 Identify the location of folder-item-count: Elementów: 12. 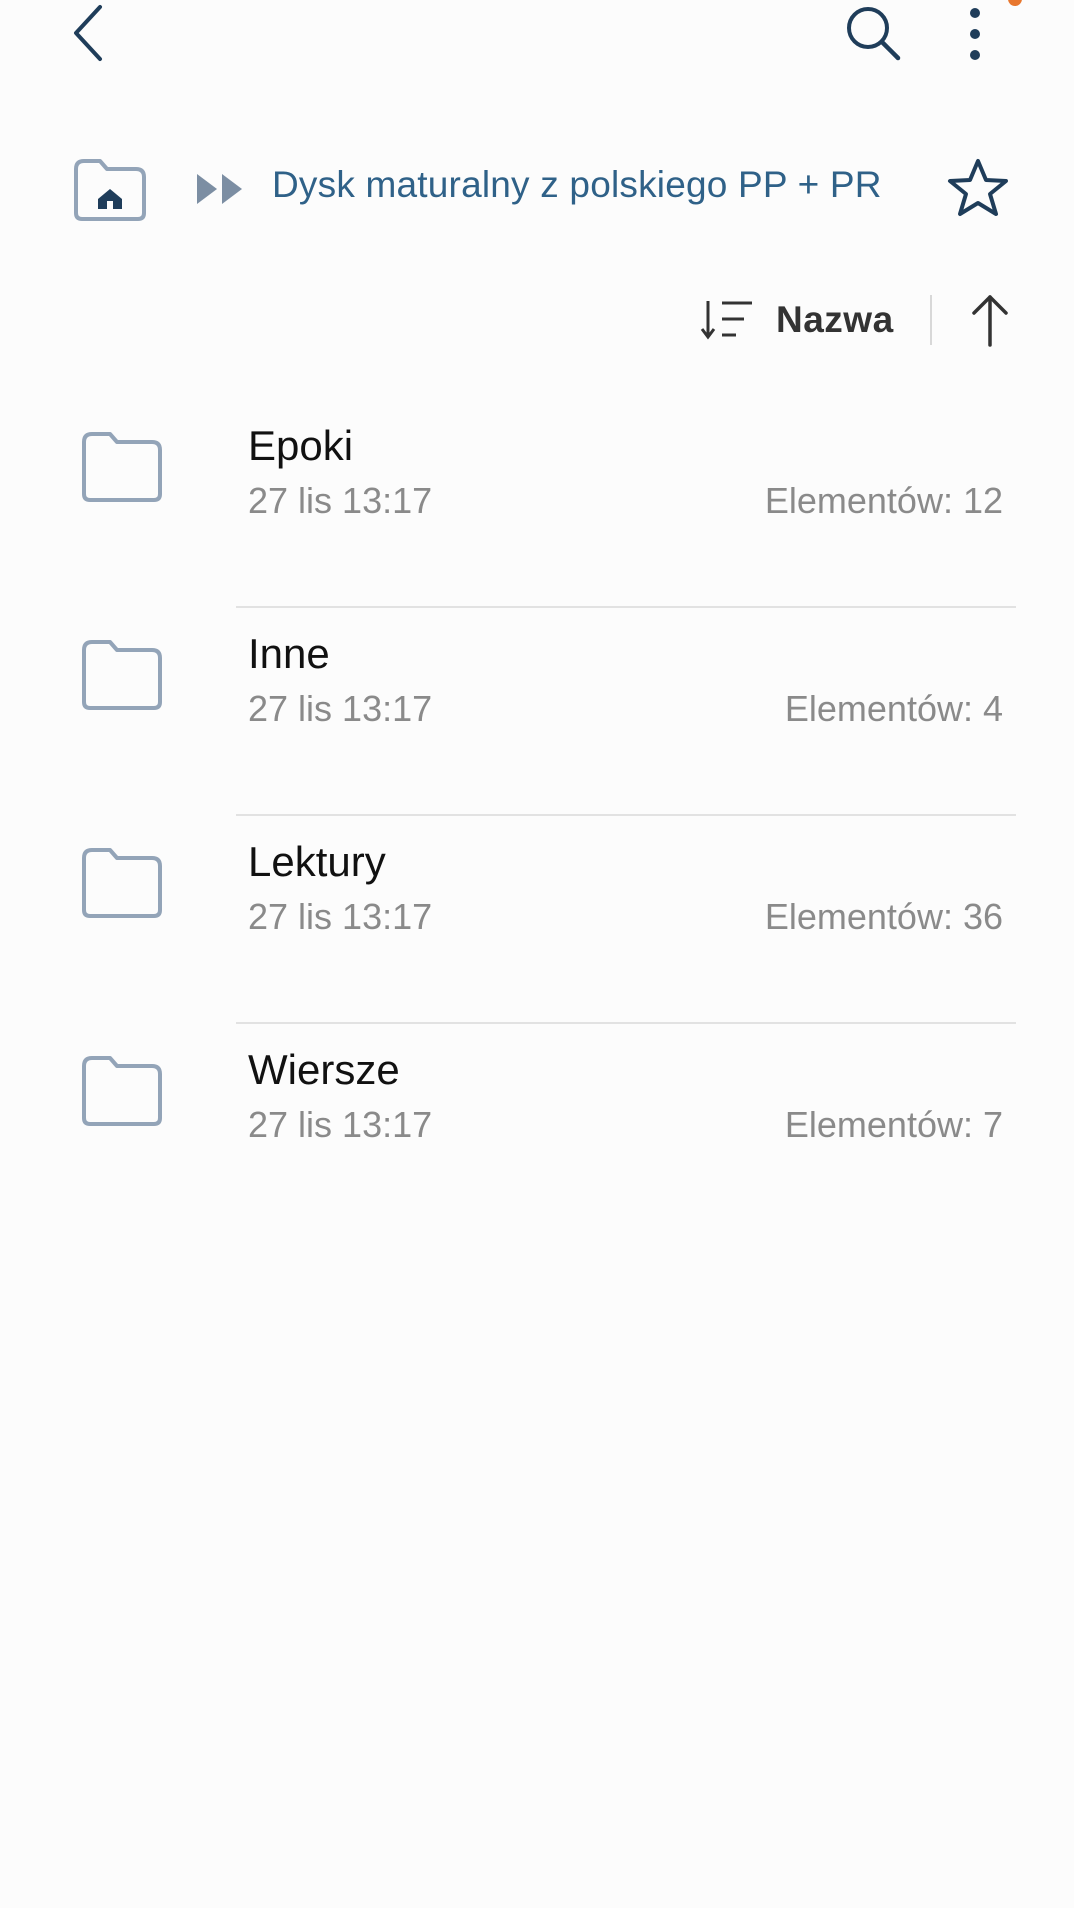
(883, 500).